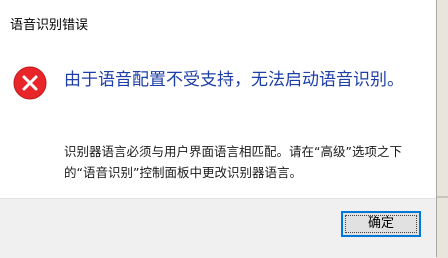 The height and width of the screenshot is (258, 448). Describe the element at coordinates (442, 128) in the screenshot. I see `background-window-edge` at that location.